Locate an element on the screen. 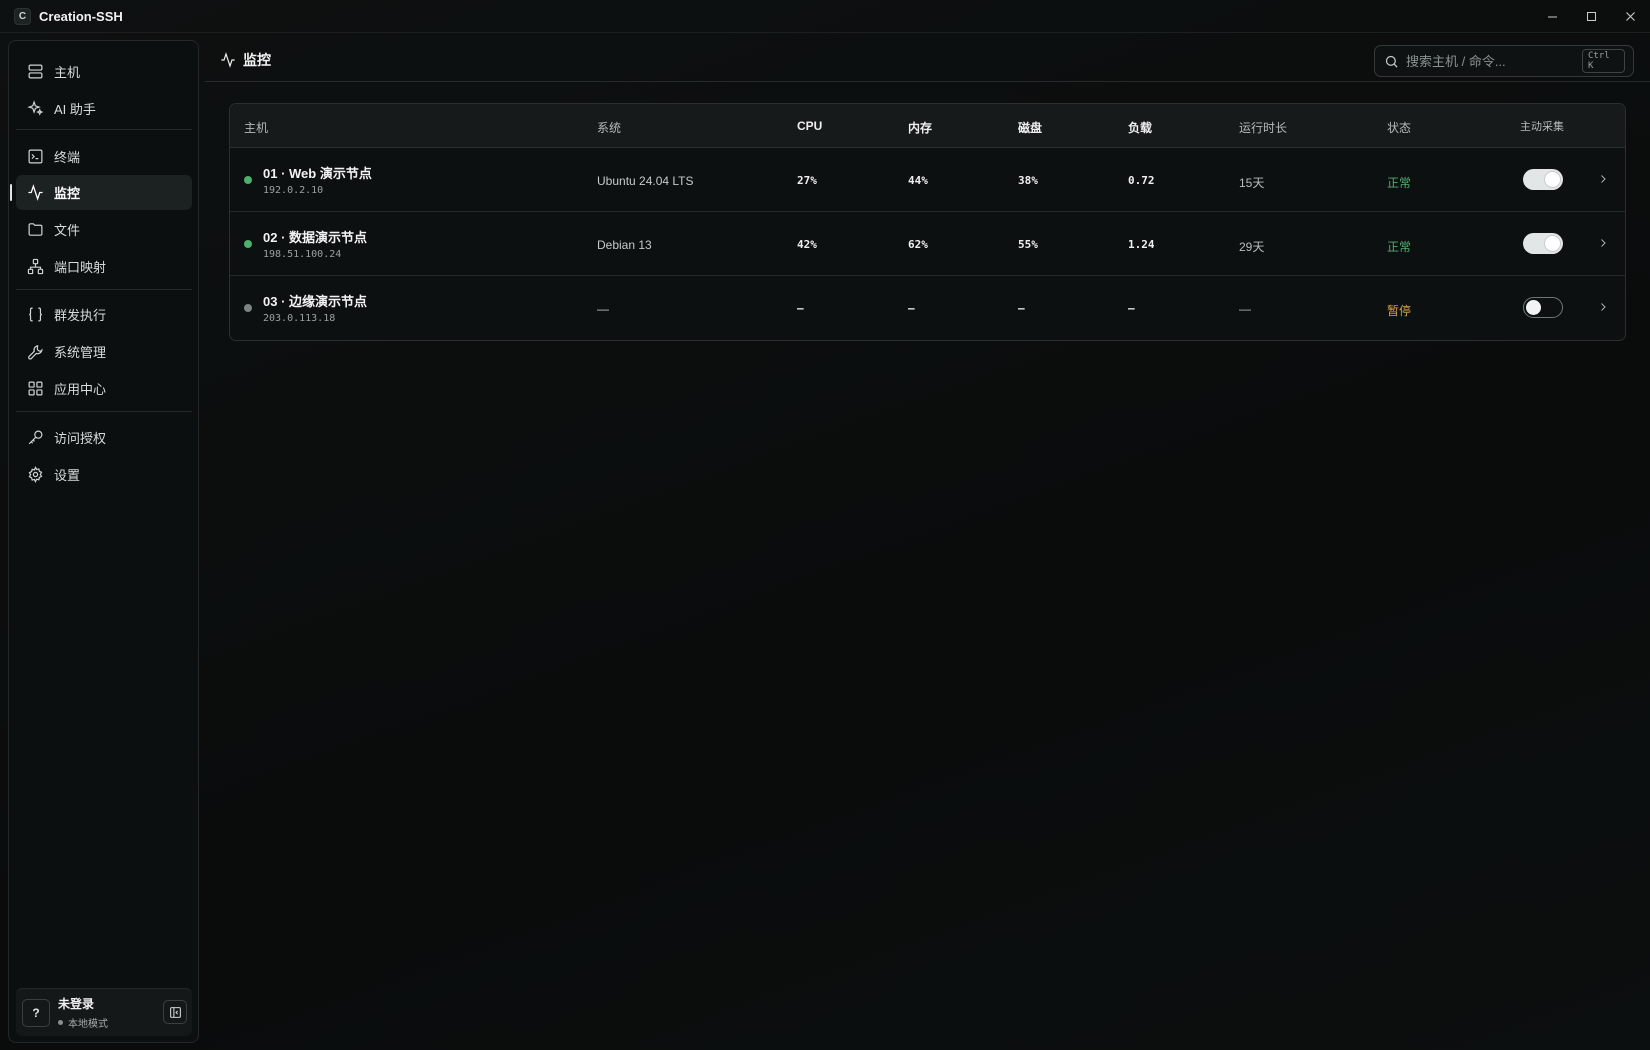  disk-value: – is located at coordinates (1021, 308).